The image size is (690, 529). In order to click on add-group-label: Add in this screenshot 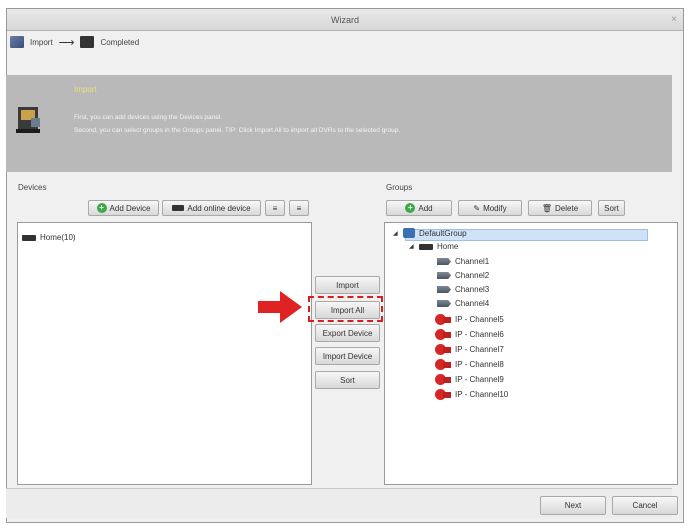, I will do `click(425, 208)`.